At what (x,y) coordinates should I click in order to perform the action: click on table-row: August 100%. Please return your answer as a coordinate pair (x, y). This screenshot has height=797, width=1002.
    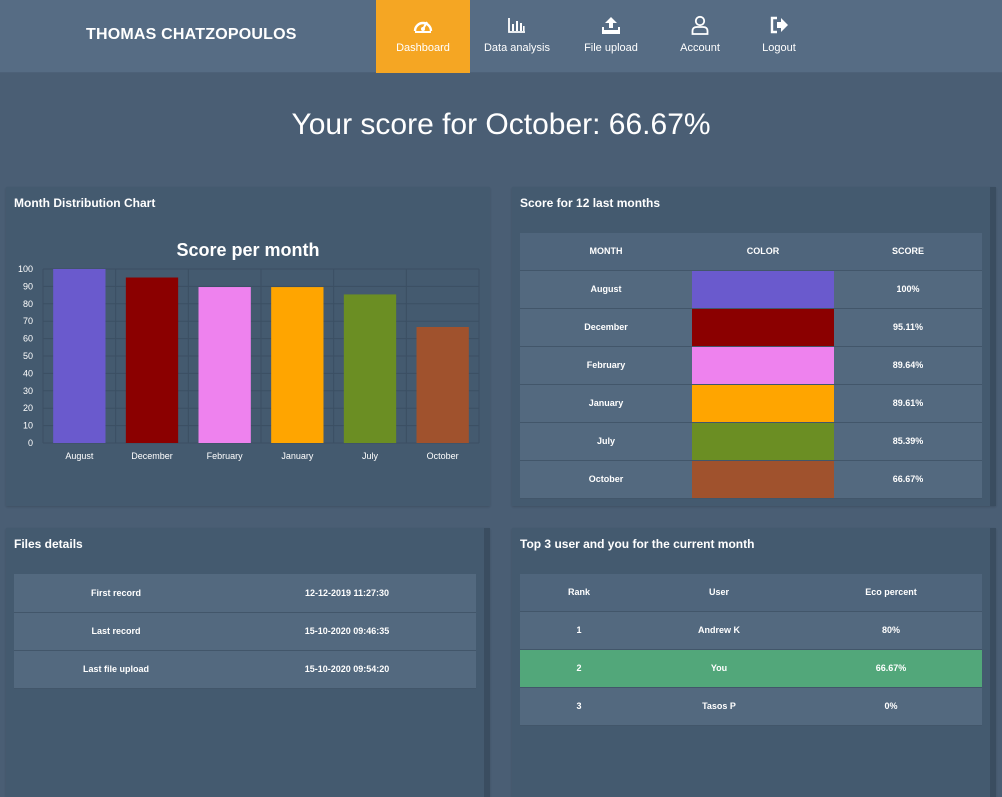
    Looking at the image, I should click on (751, 289).